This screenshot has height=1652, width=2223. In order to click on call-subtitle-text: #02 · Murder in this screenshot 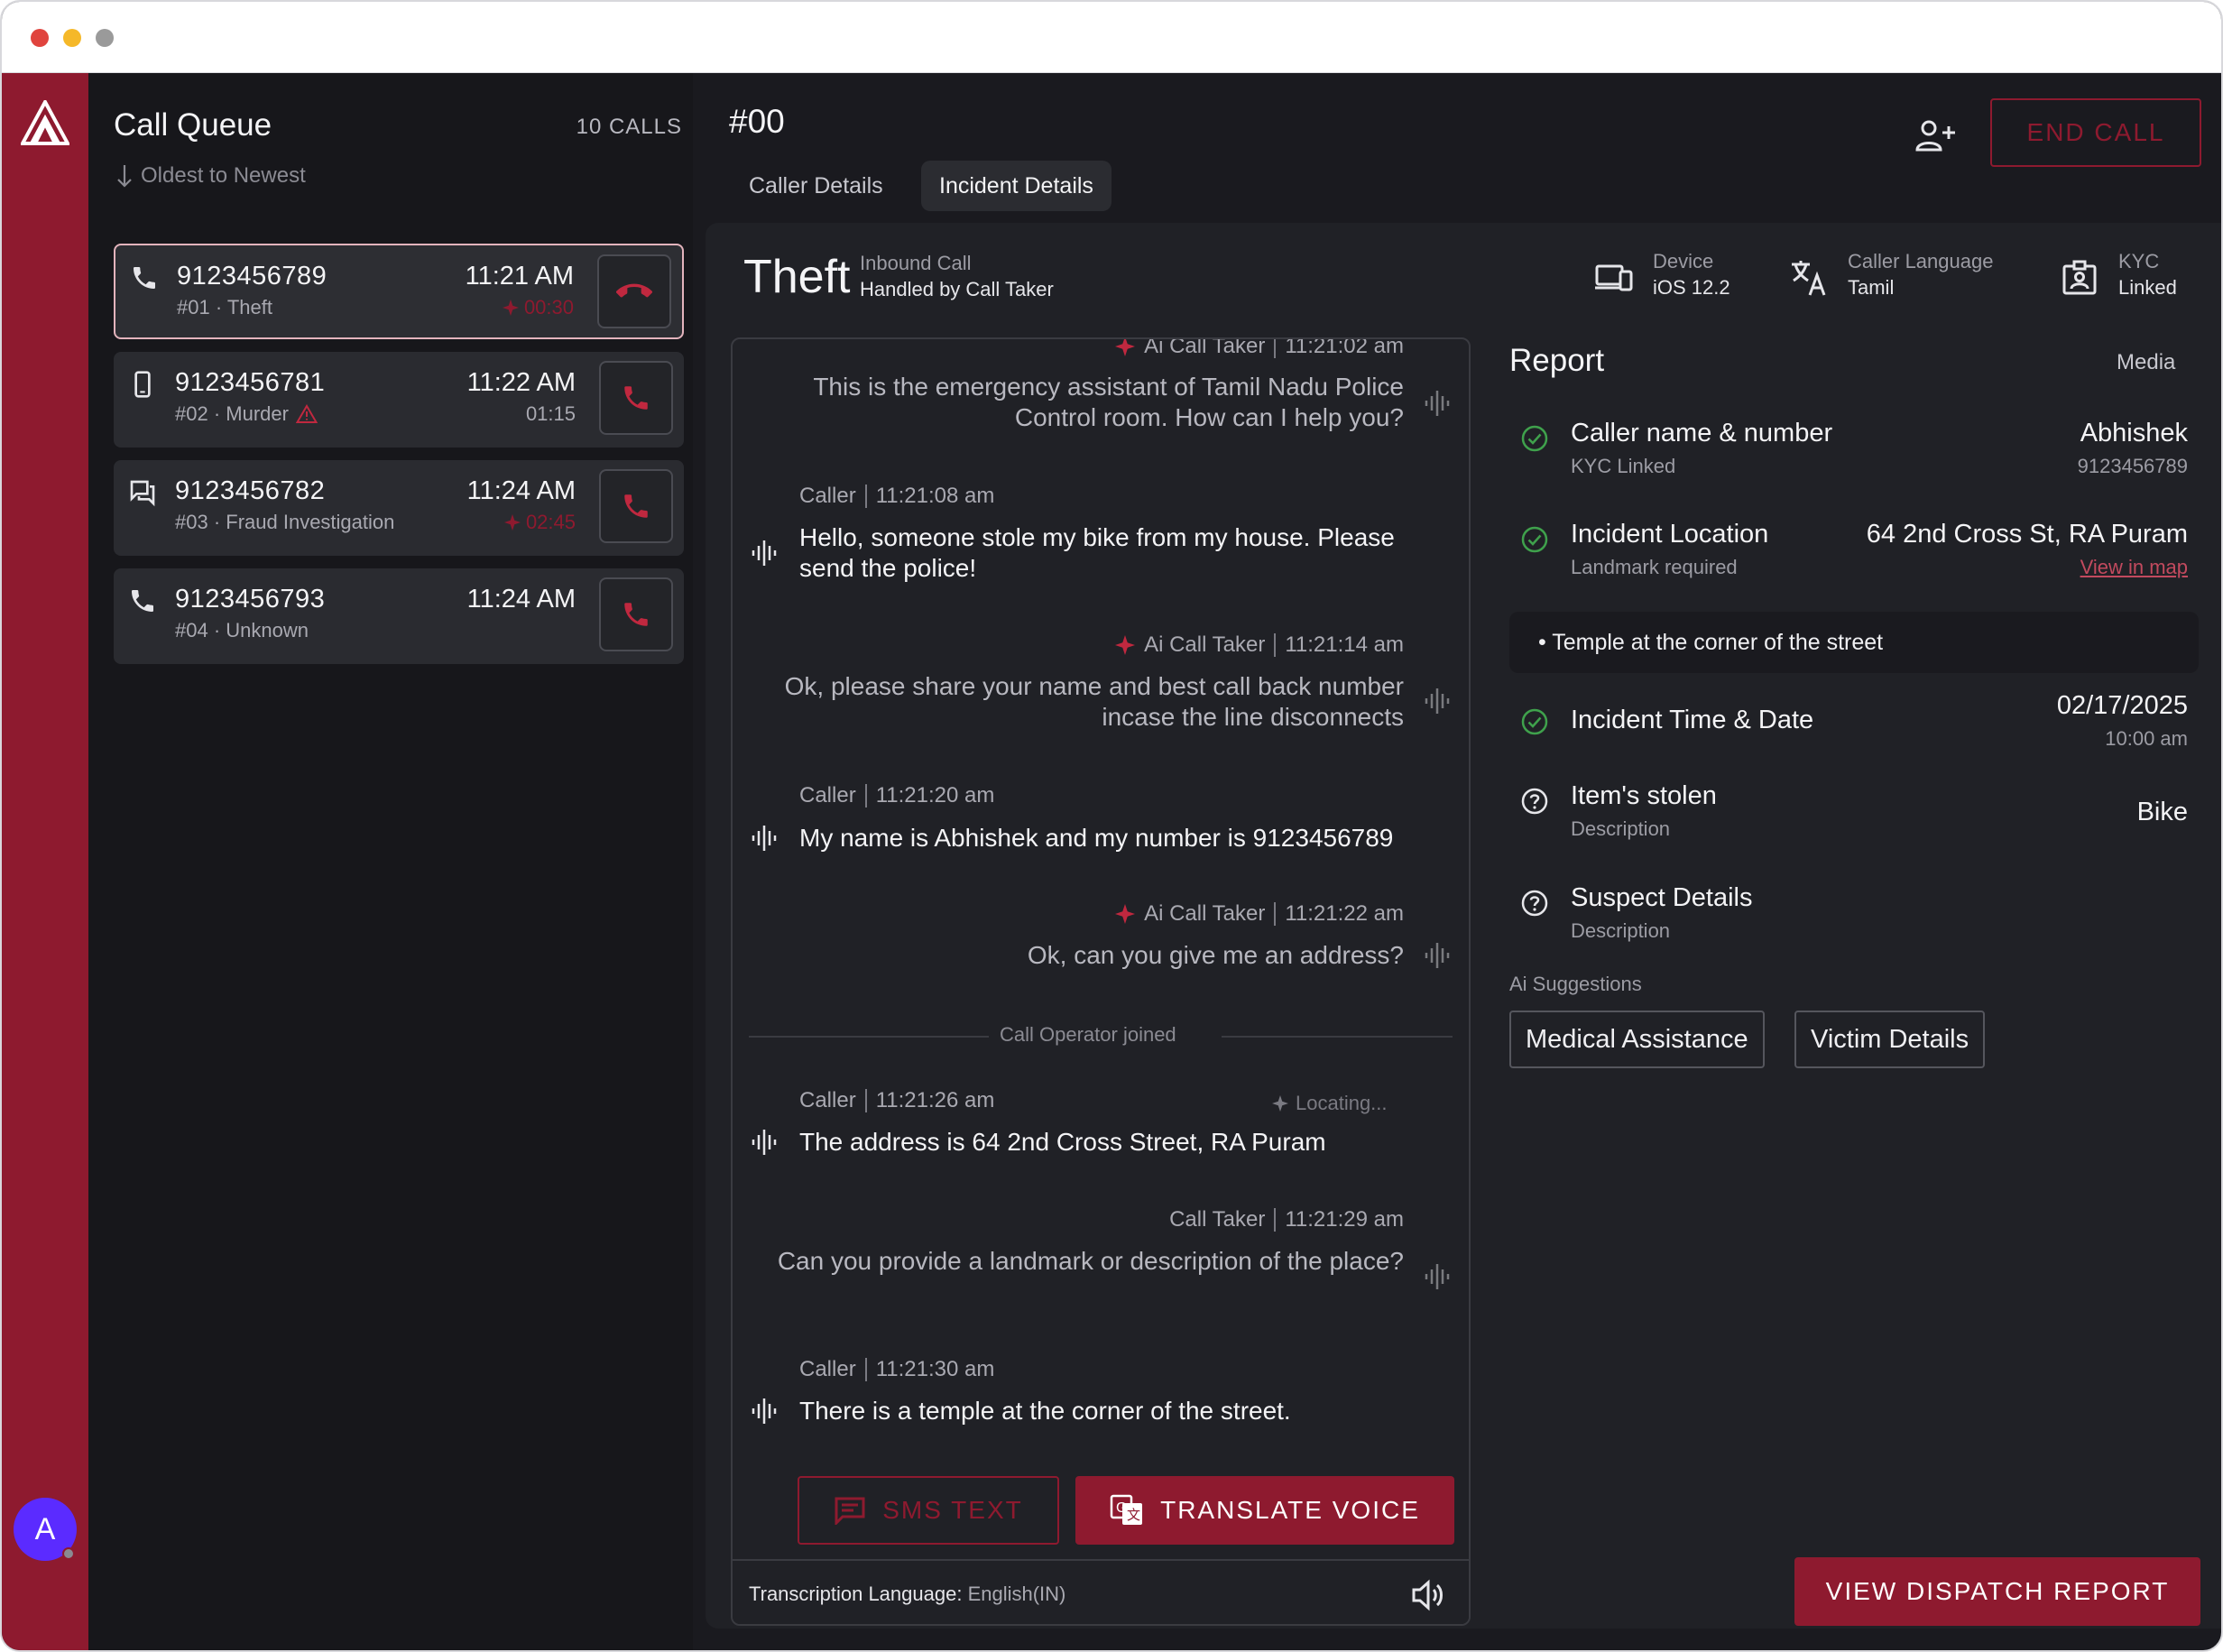, I will do `click(232, 413)`.